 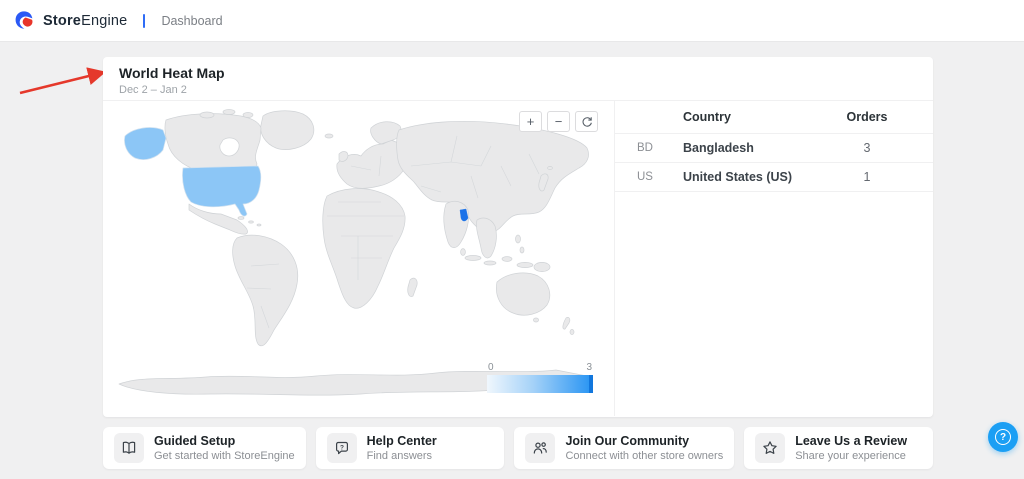 I want to click on column-country: Country, so click(x=707, y=117).